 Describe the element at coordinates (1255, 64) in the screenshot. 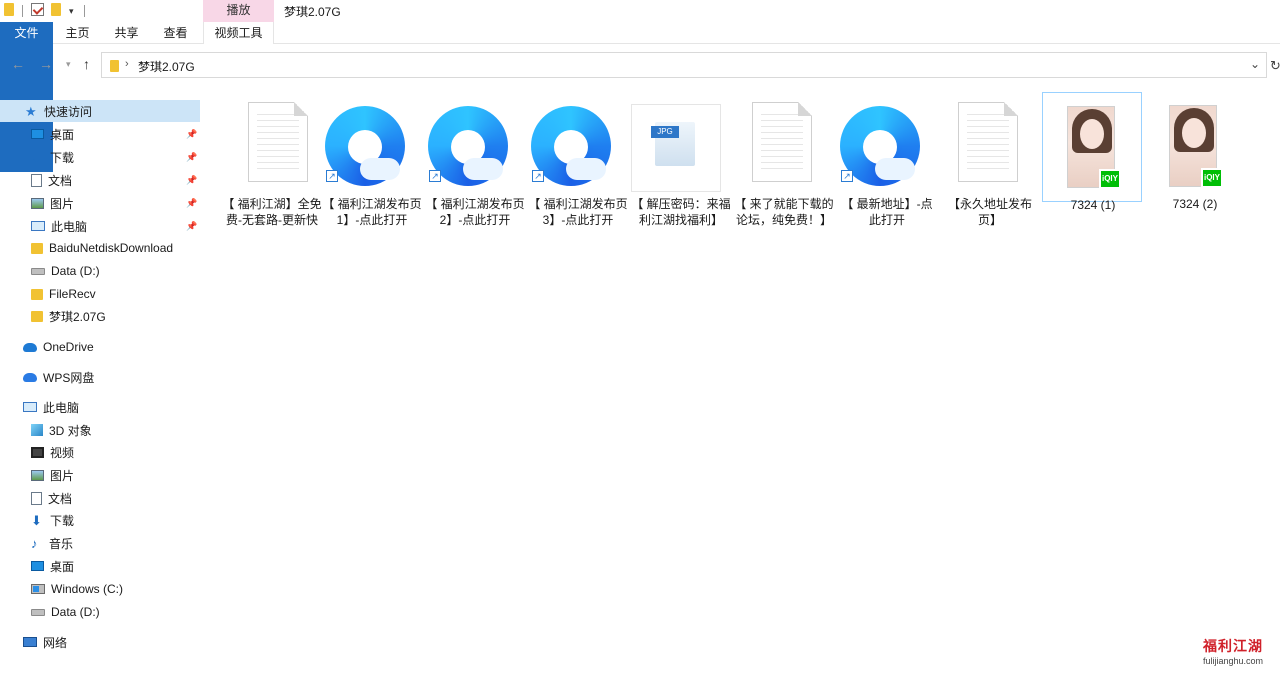

I see `chevron-down-icon: ⌄` at that location.